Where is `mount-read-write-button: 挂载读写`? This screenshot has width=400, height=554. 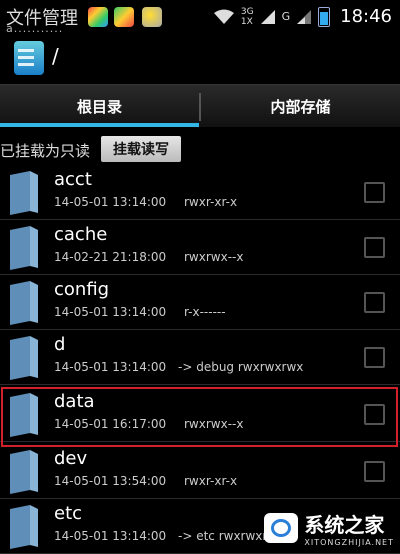
mount-read-write-button: 挂载读写 is located at coordinates (141, 149).